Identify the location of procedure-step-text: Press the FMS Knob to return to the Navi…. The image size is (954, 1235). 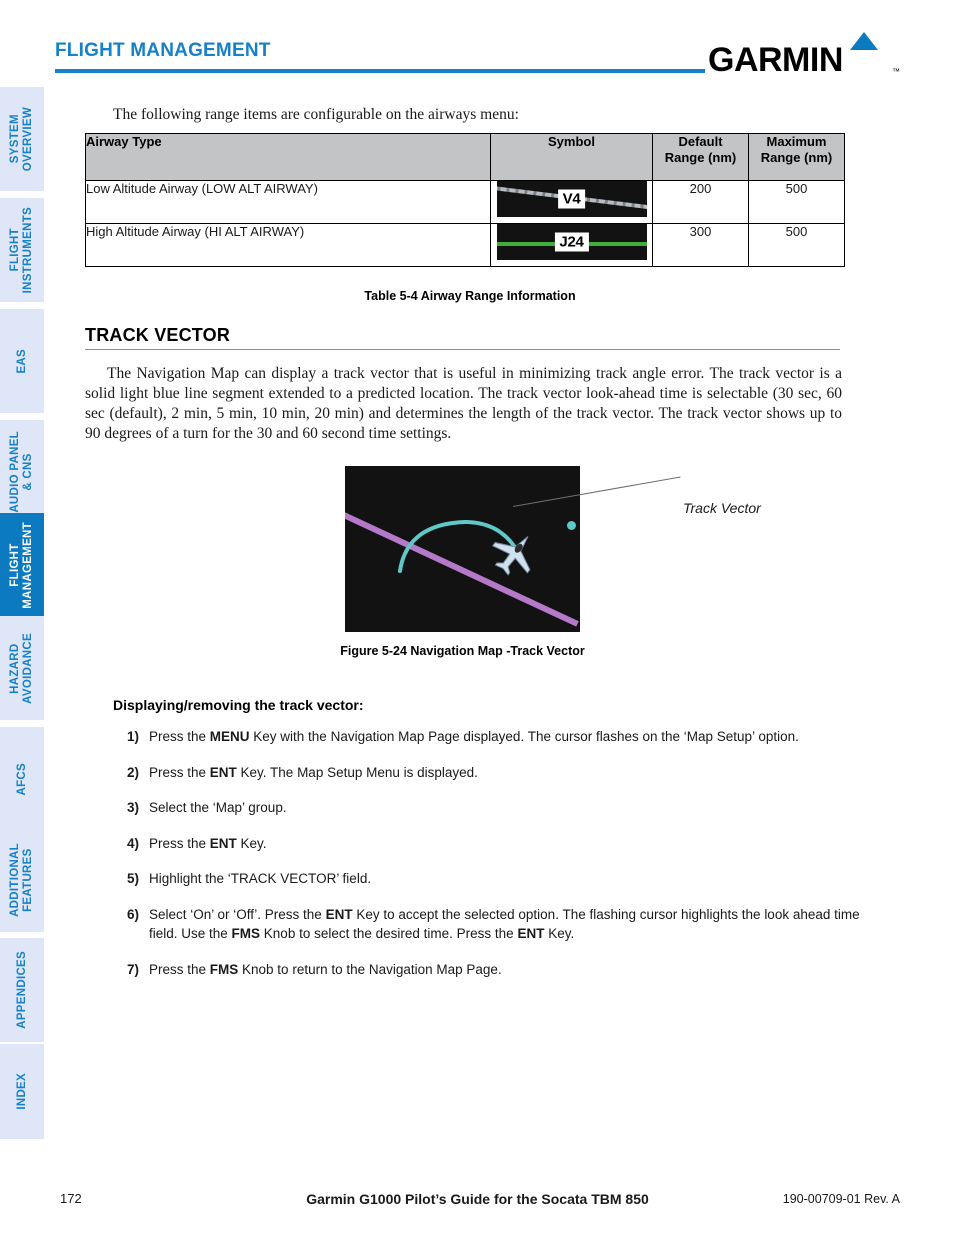
(325, 969).